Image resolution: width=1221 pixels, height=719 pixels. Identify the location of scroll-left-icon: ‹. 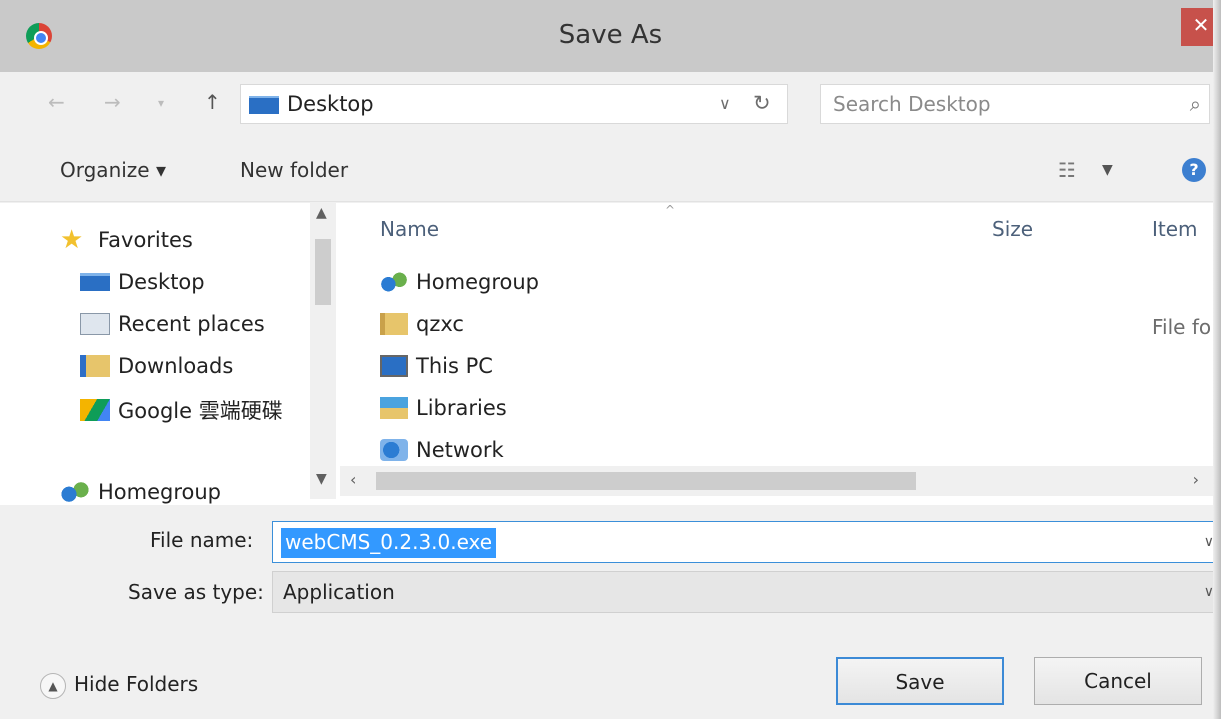
(353, 479).